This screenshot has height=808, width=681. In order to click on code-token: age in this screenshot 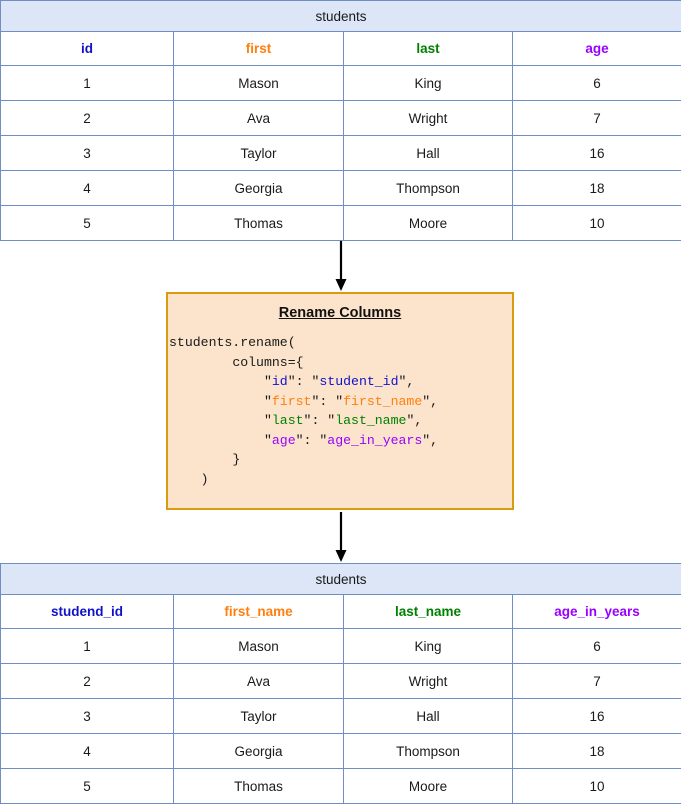, I will do `click(283, 440)`.